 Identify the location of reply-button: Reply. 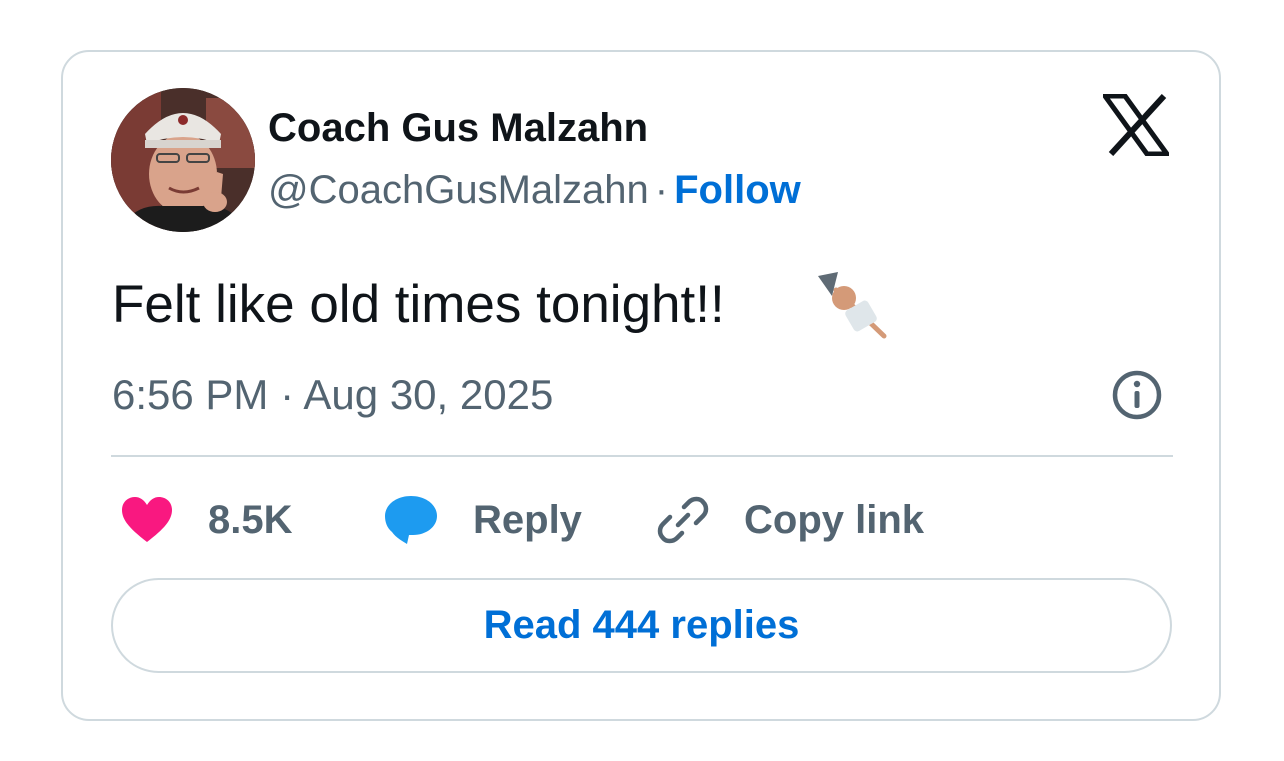
(482, 520).